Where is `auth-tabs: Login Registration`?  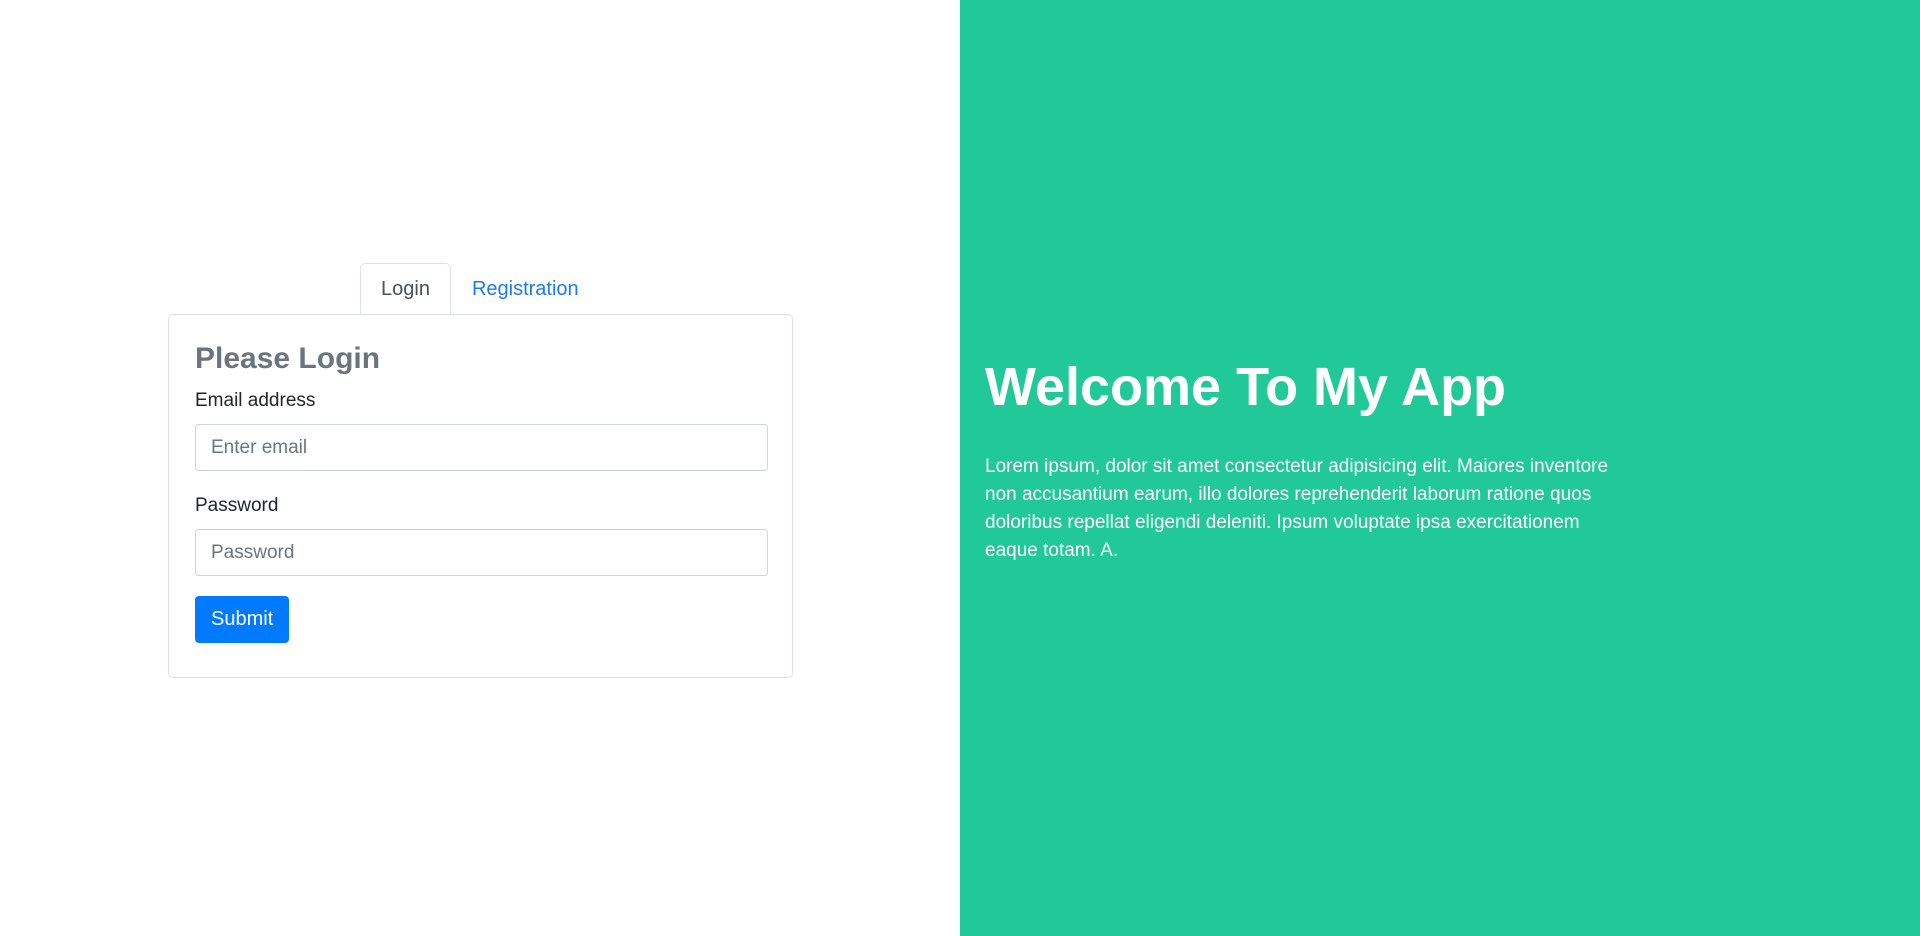 auth-tabs: Login Registration is located at coordinates (480, 288).